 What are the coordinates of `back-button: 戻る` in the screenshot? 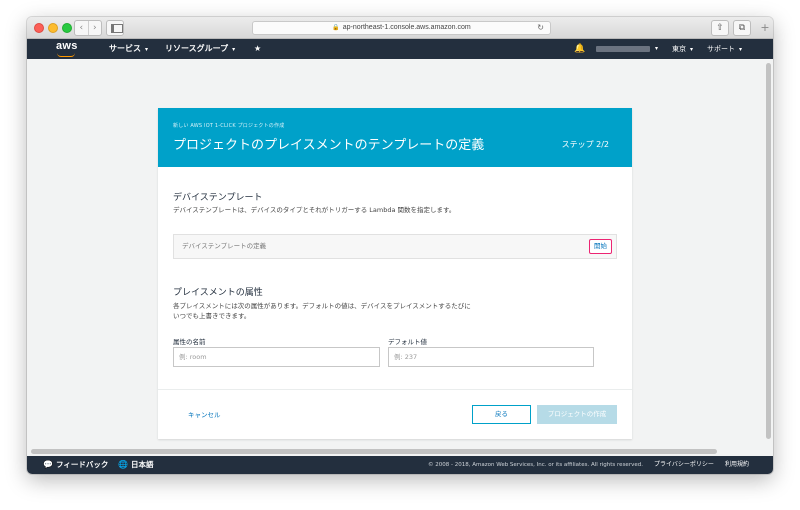 It's located at (501, 414).